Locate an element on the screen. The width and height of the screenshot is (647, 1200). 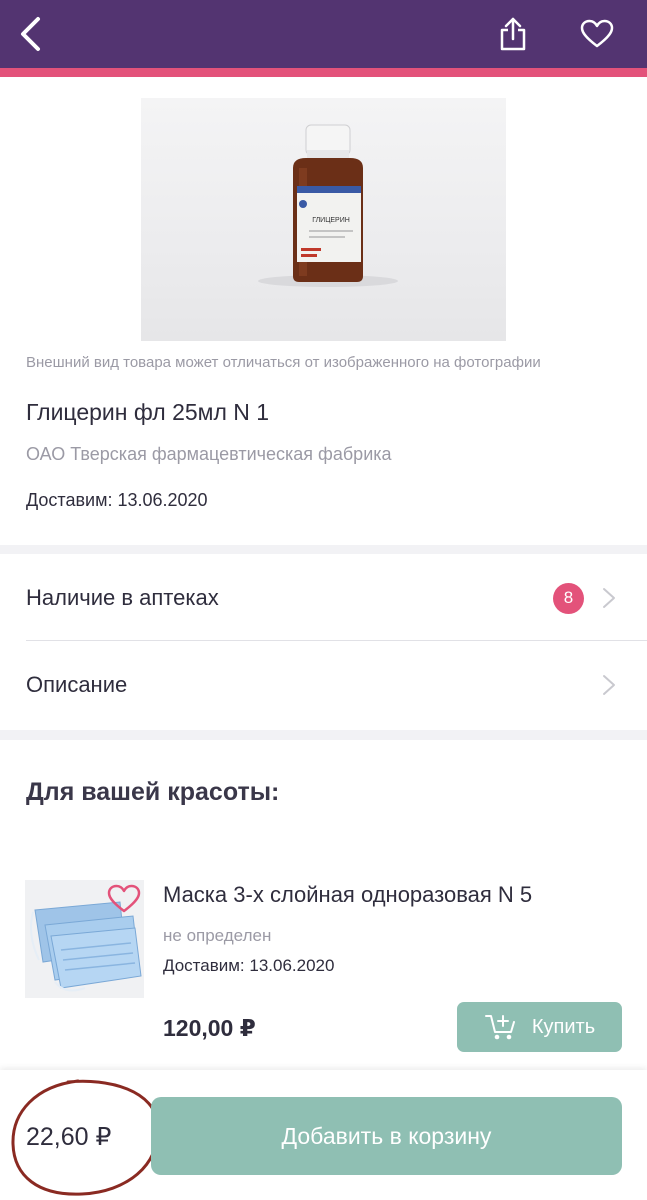
share-icon is located at coordinates (513, 34).